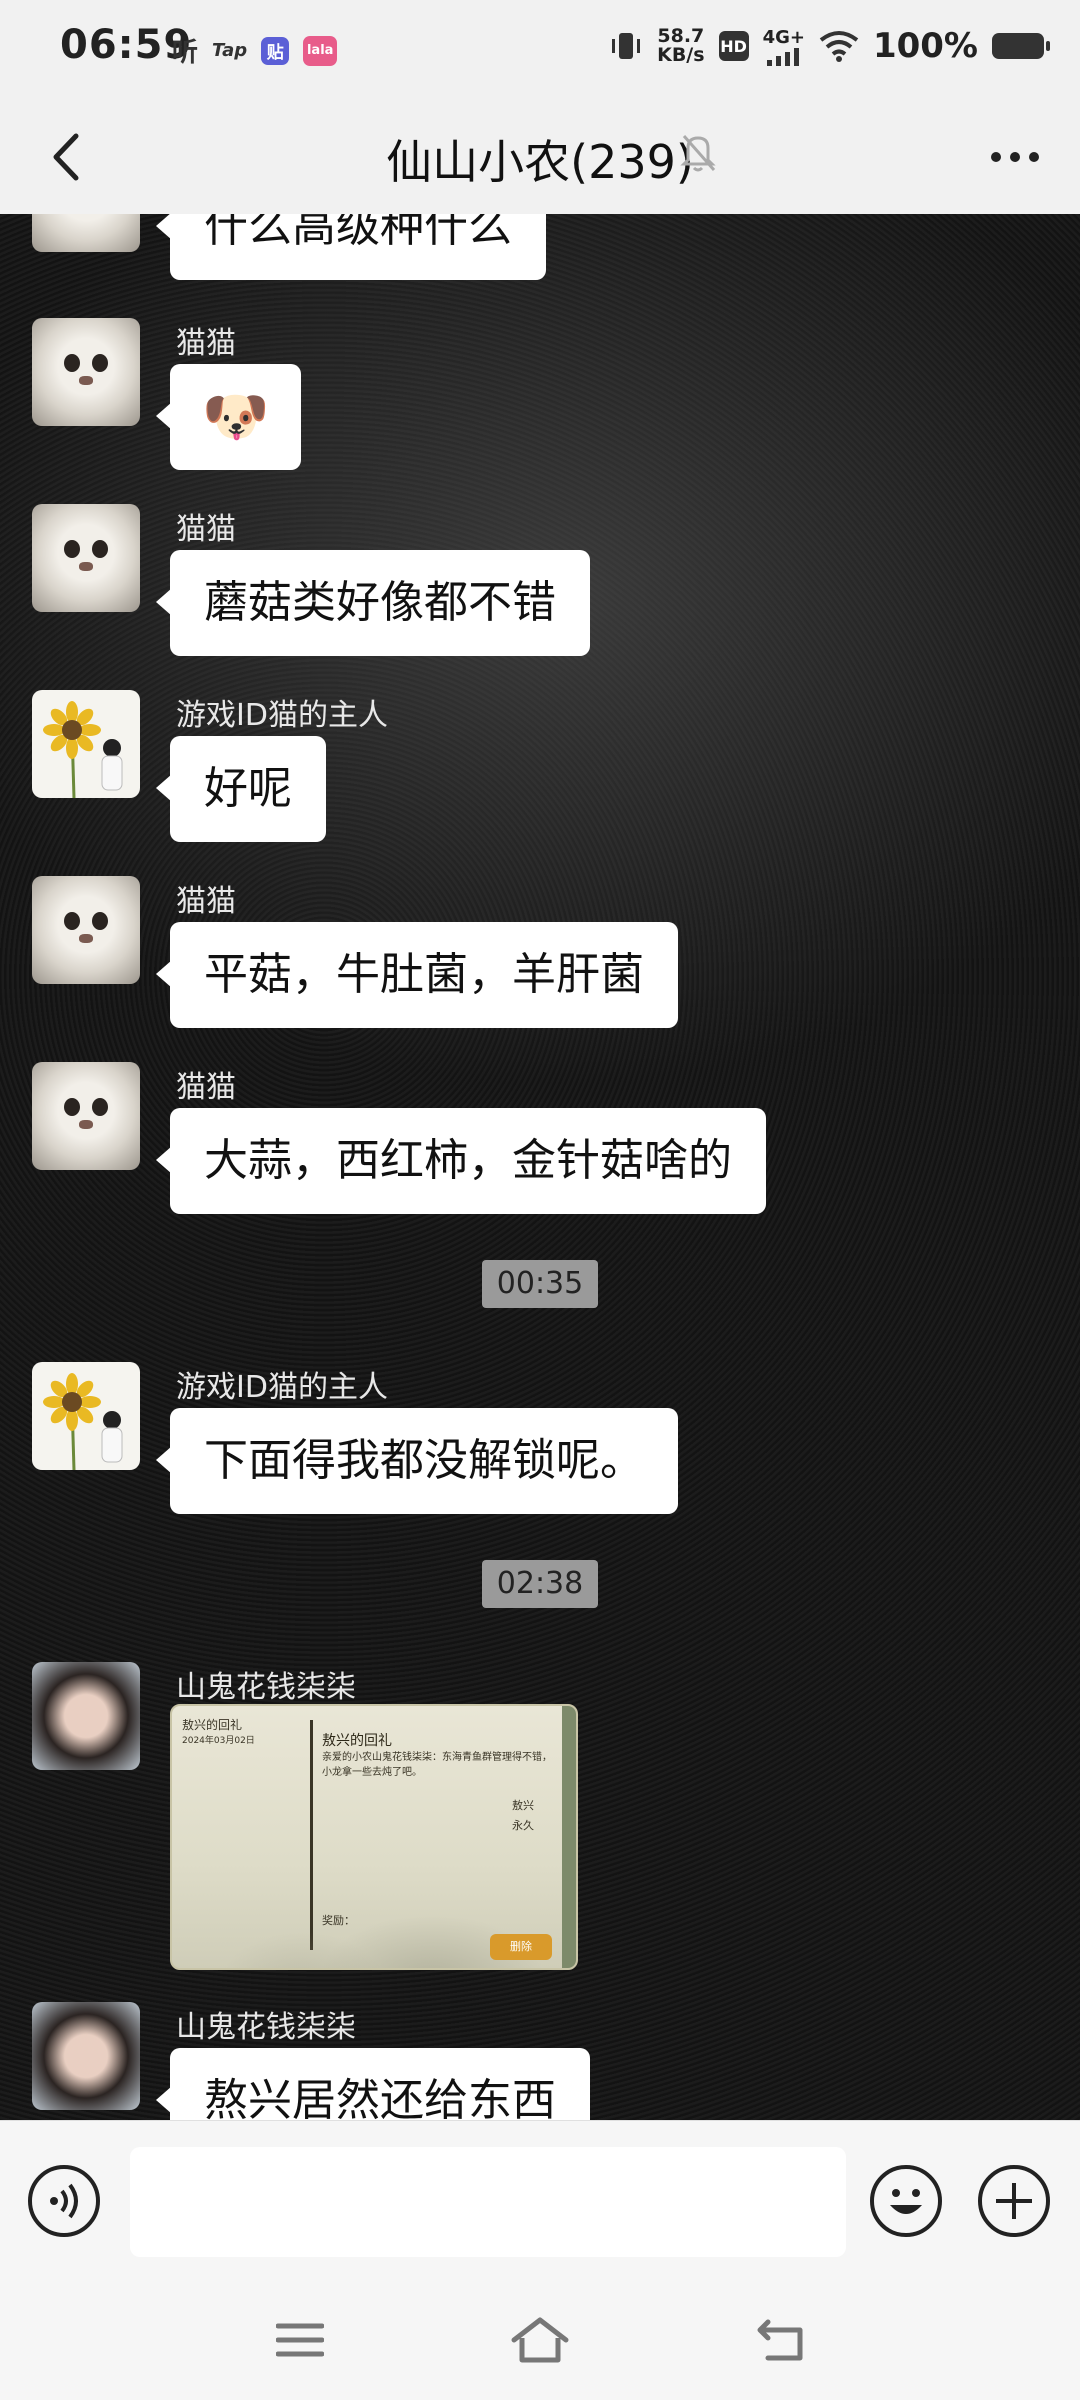 The height and width of the screenshot is (2400, 1080). Describe the element at coordinates (357, 1741) in the screenshot. I see `image-title: 敖兴的回礼` at that location.